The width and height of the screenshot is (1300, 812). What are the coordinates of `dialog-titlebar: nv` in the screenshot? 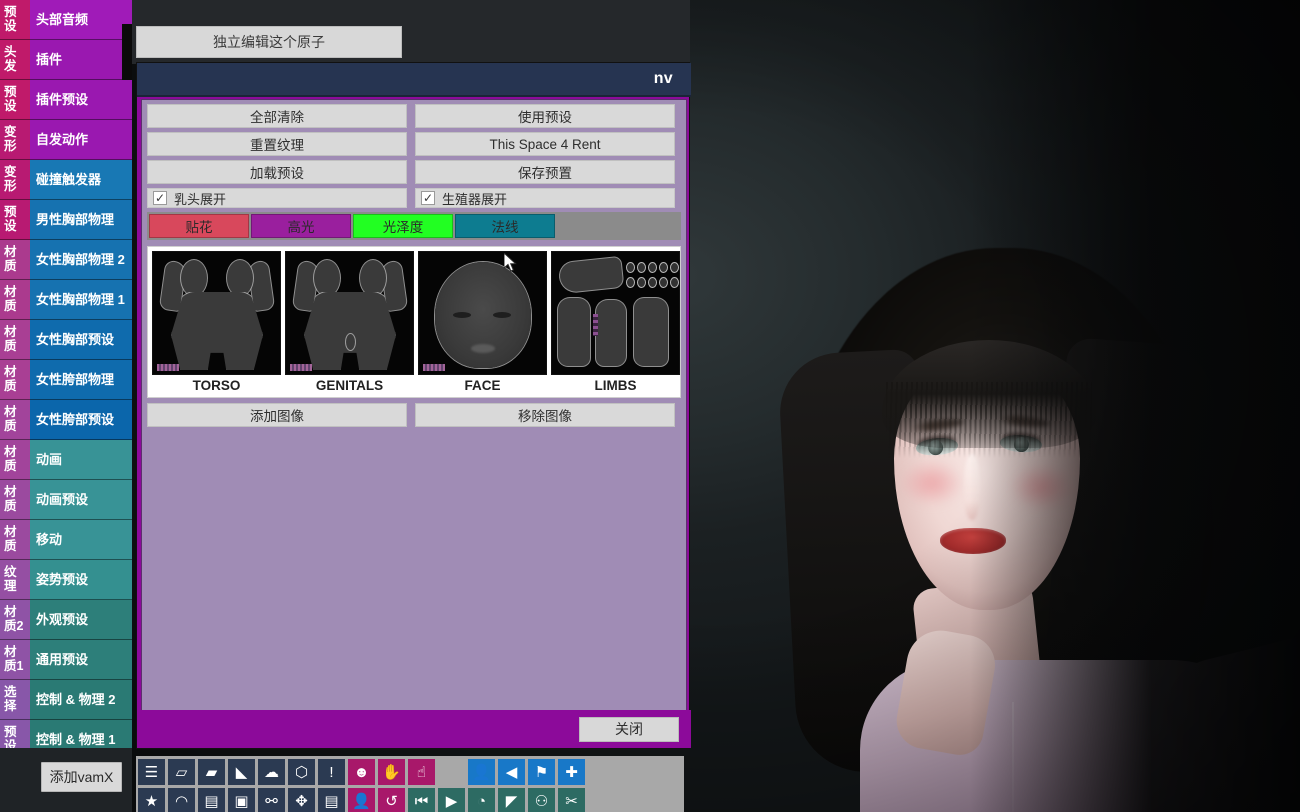 It's located at (414, 80).